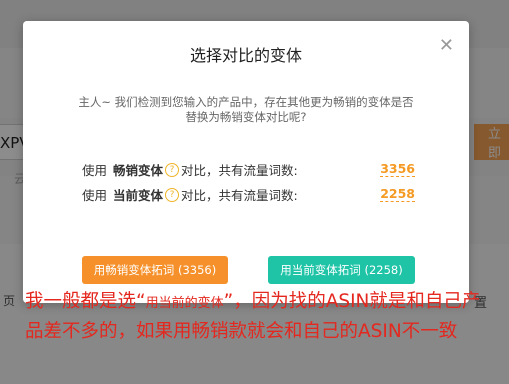 Image resolution: width=509 pixels, height=384 pixels. I want to click on keyword-count-current: 2258, so click(397, 194).